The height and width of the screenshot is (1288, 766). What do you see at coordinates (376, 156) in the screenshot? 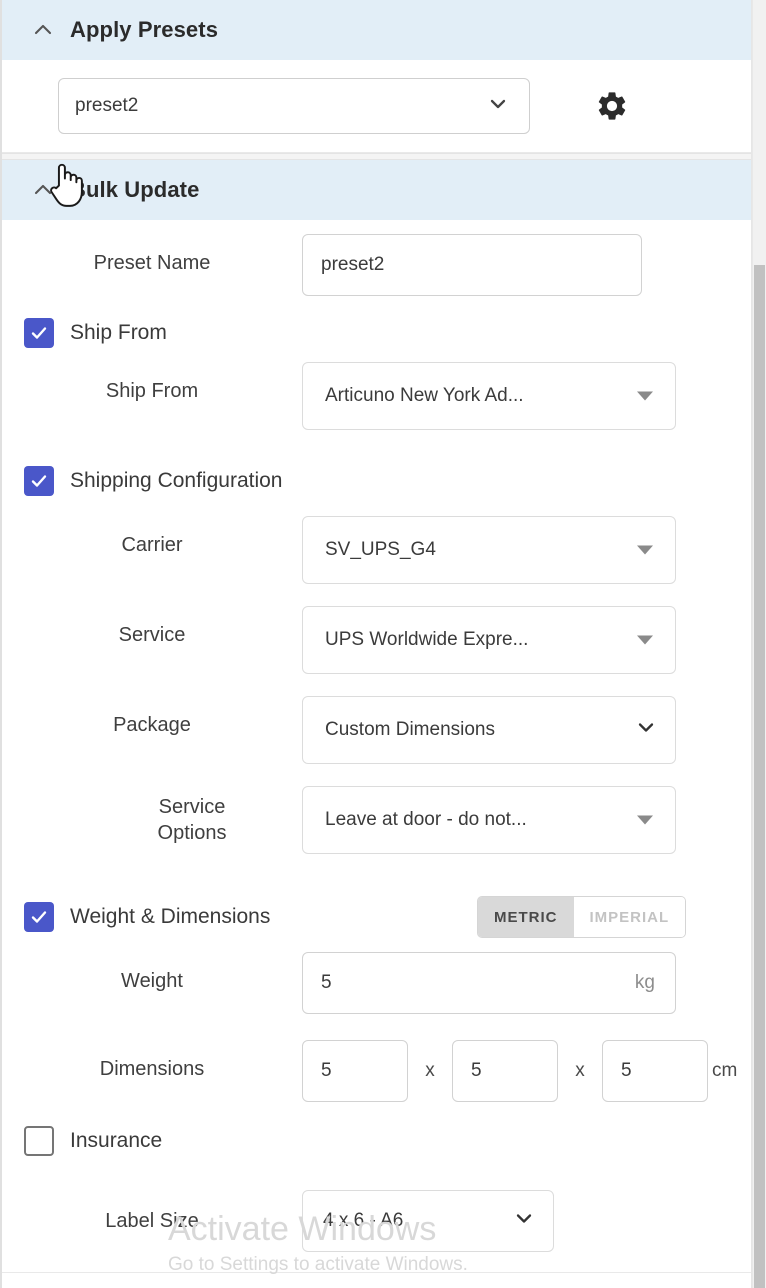
I see `section-divider` at bounding box center [376, 156].